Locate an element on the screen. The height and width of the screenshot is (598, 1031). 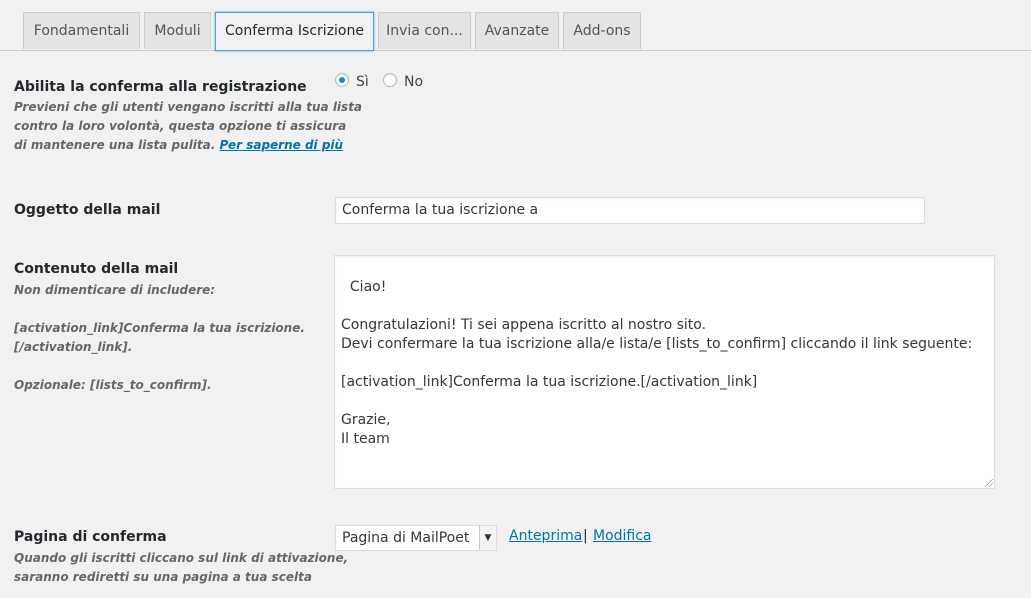
tab-add-ons: Add-ons is located at coordinates (602, 30).